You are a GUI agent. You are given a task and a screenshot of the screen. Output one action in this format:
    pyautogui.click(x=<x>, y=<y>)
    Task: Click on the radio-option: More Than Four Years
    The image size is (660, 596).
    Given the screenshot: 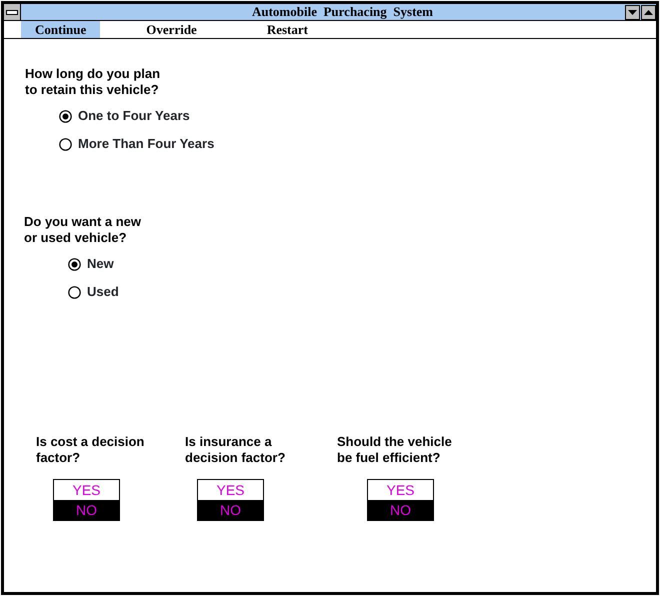 What is the action you would take?
    pyautogui.click(x=136, y=144)
    